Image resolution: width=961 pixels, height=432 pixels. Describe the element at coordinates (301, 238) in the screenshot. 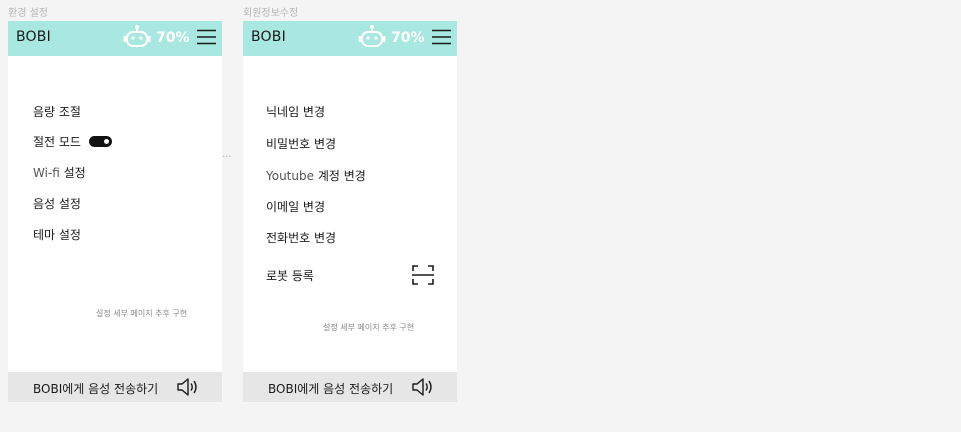

I see `menu-item-phone: 전화번호 변경` at that location.